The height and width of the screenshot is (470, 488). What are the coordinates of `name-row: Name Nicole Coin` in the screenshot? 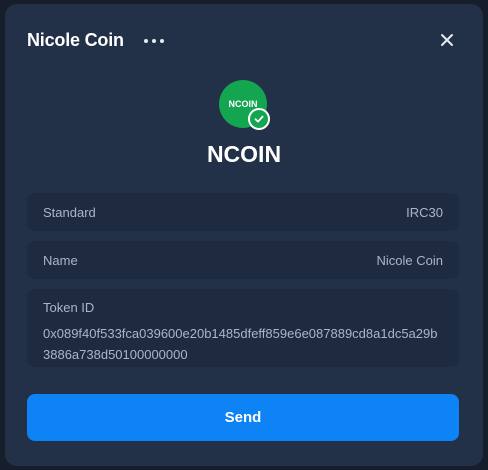 It's located at (243, 260).